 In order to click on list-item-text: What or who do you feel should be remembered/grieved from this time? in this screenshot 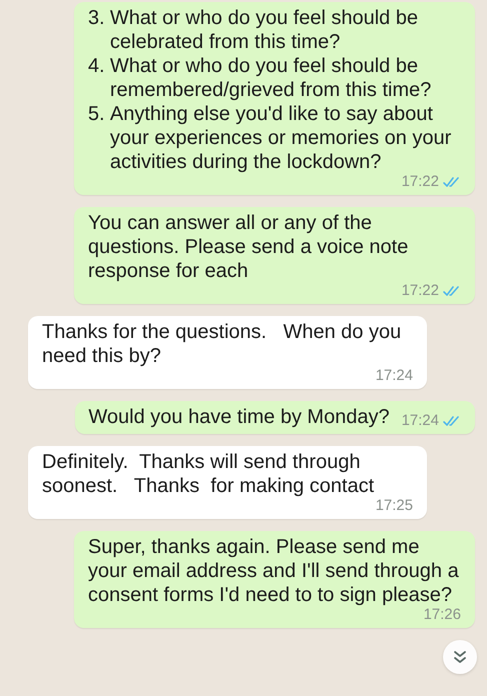, I will do `click(271, 78)`.